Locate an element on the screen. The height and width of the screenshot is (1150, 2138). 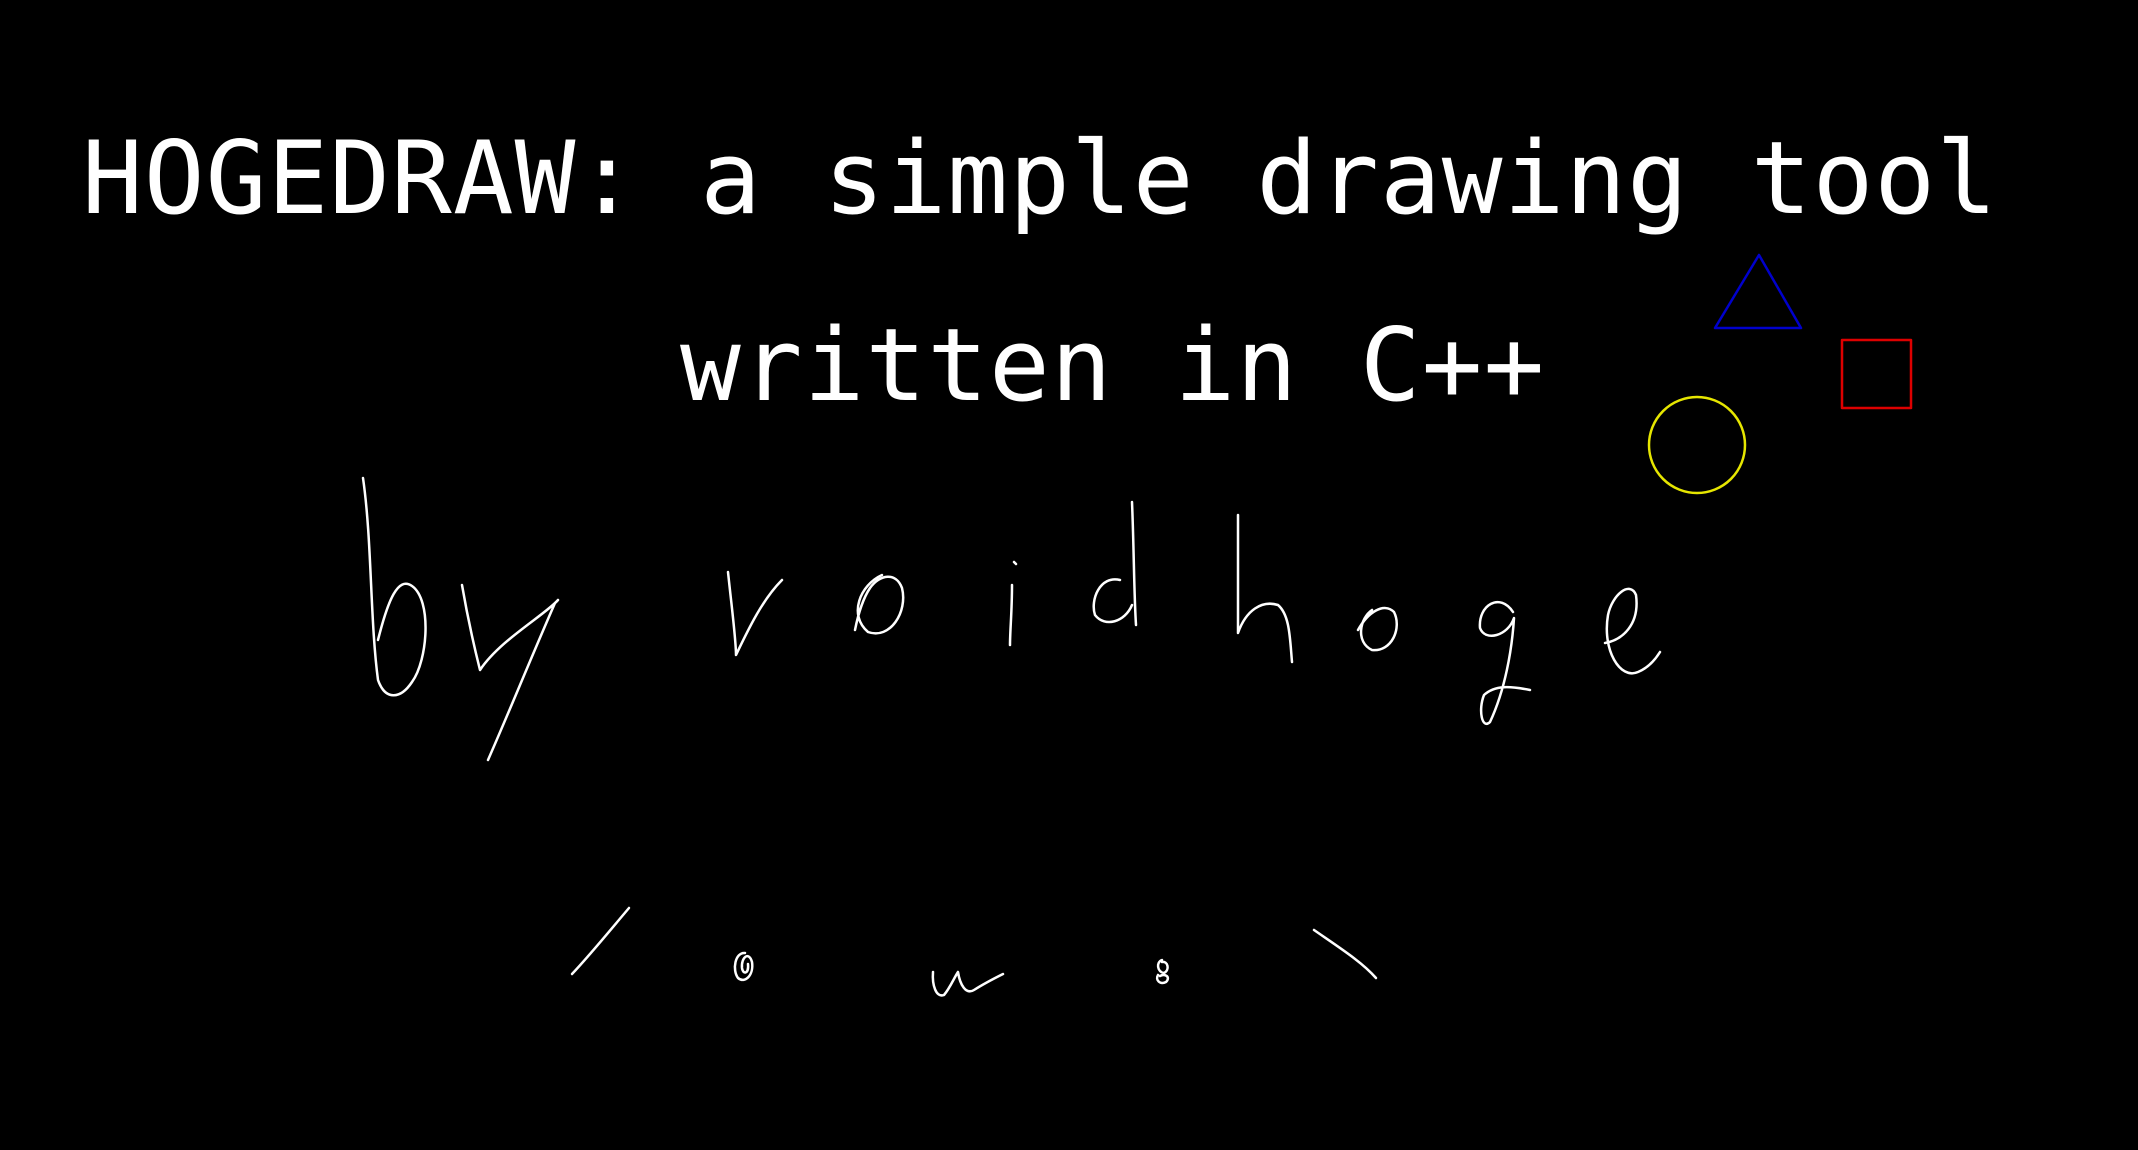
handwriting-letter-b is located at coordinates (394, 586).